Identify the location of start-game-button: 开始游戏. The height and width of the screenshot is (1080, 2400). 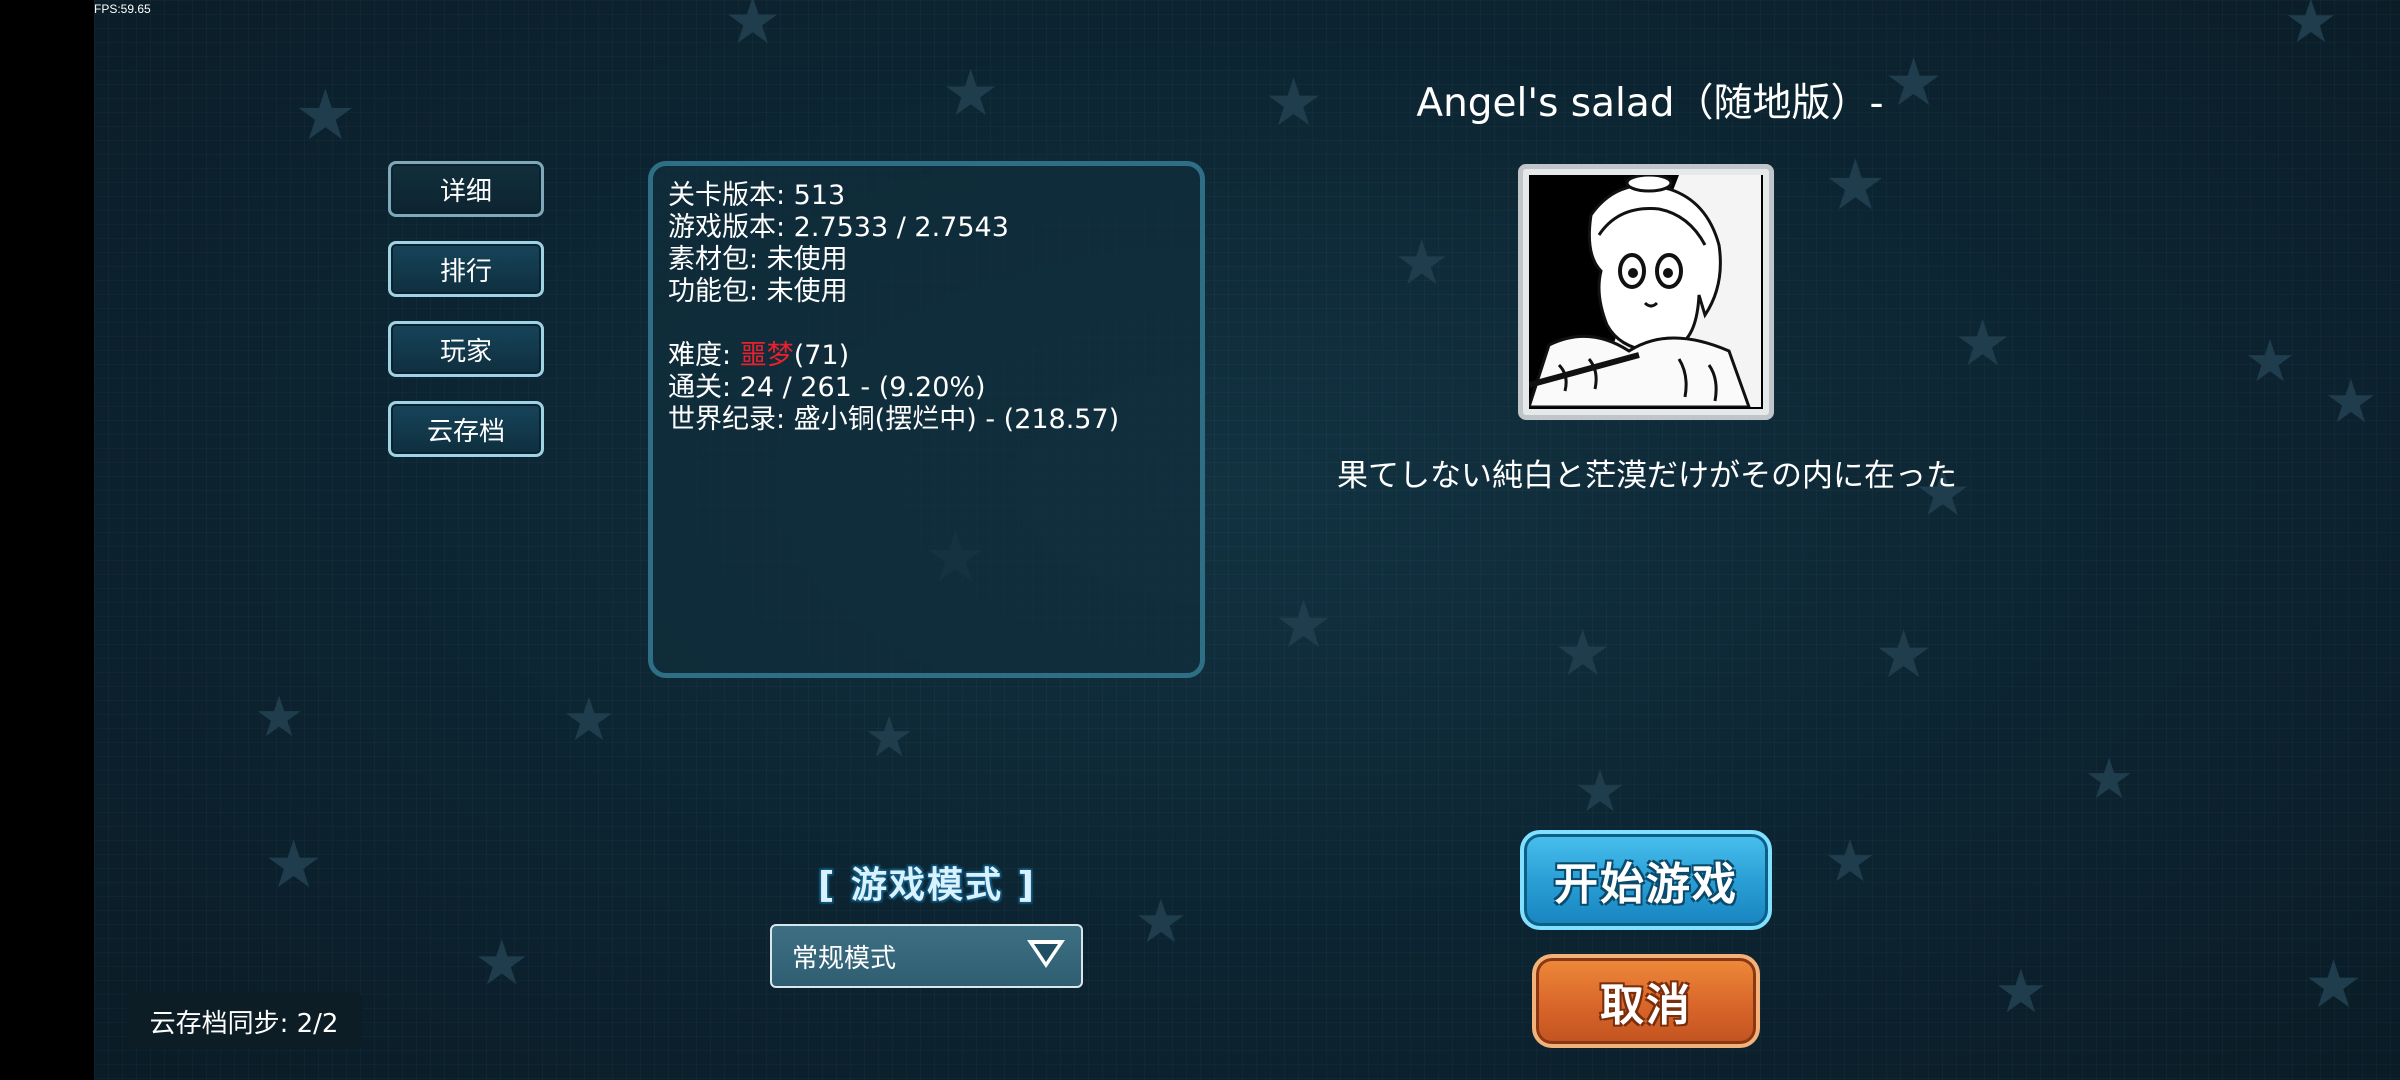
(1646, 880).